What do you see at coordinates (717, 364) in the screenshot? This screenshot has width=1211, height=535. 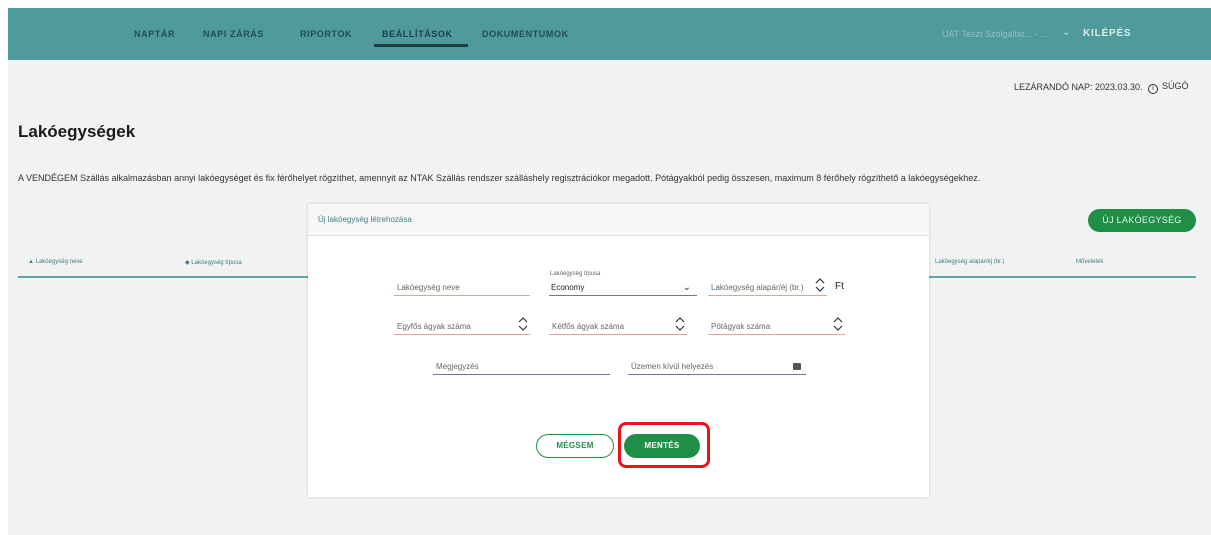 I see `out-of-service-date-field: Üzemen kívül helyezés` at bounding box center [717, 364].